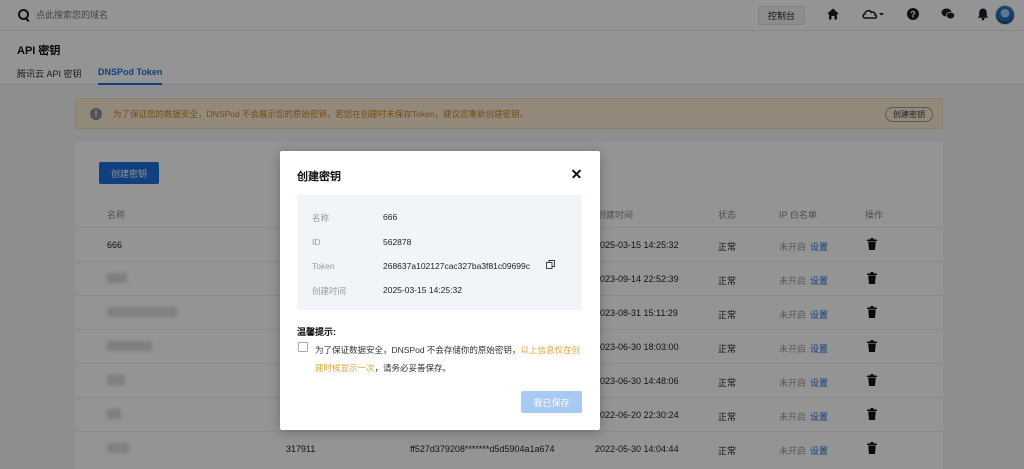 The height and width of the screenshot is (469, 1024). I want to click on field-value-created: 2025-03-15 14:25:32, so click(422, 290).